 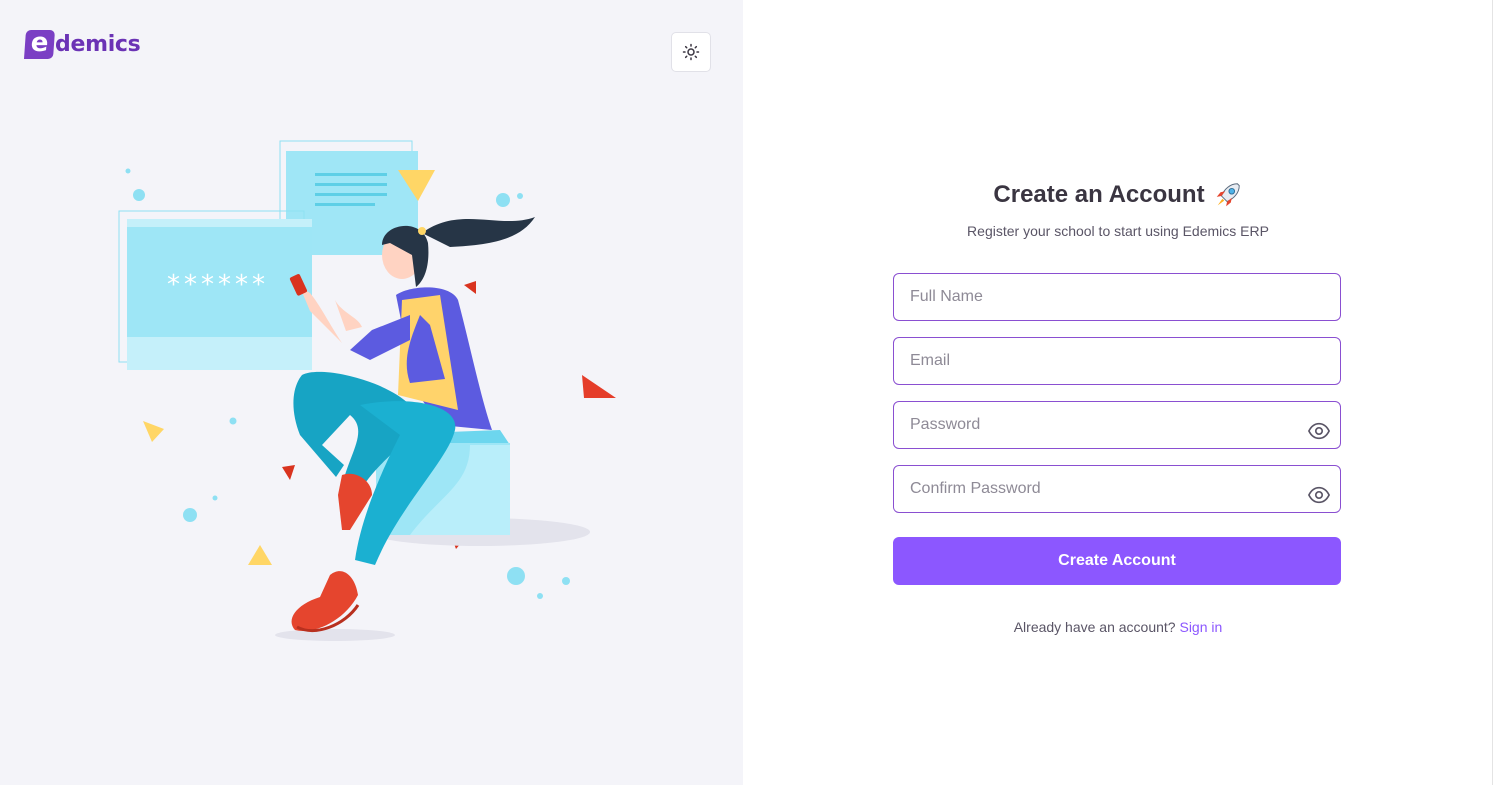 I want to click on full-name-field, so click(x=1117, y=297).